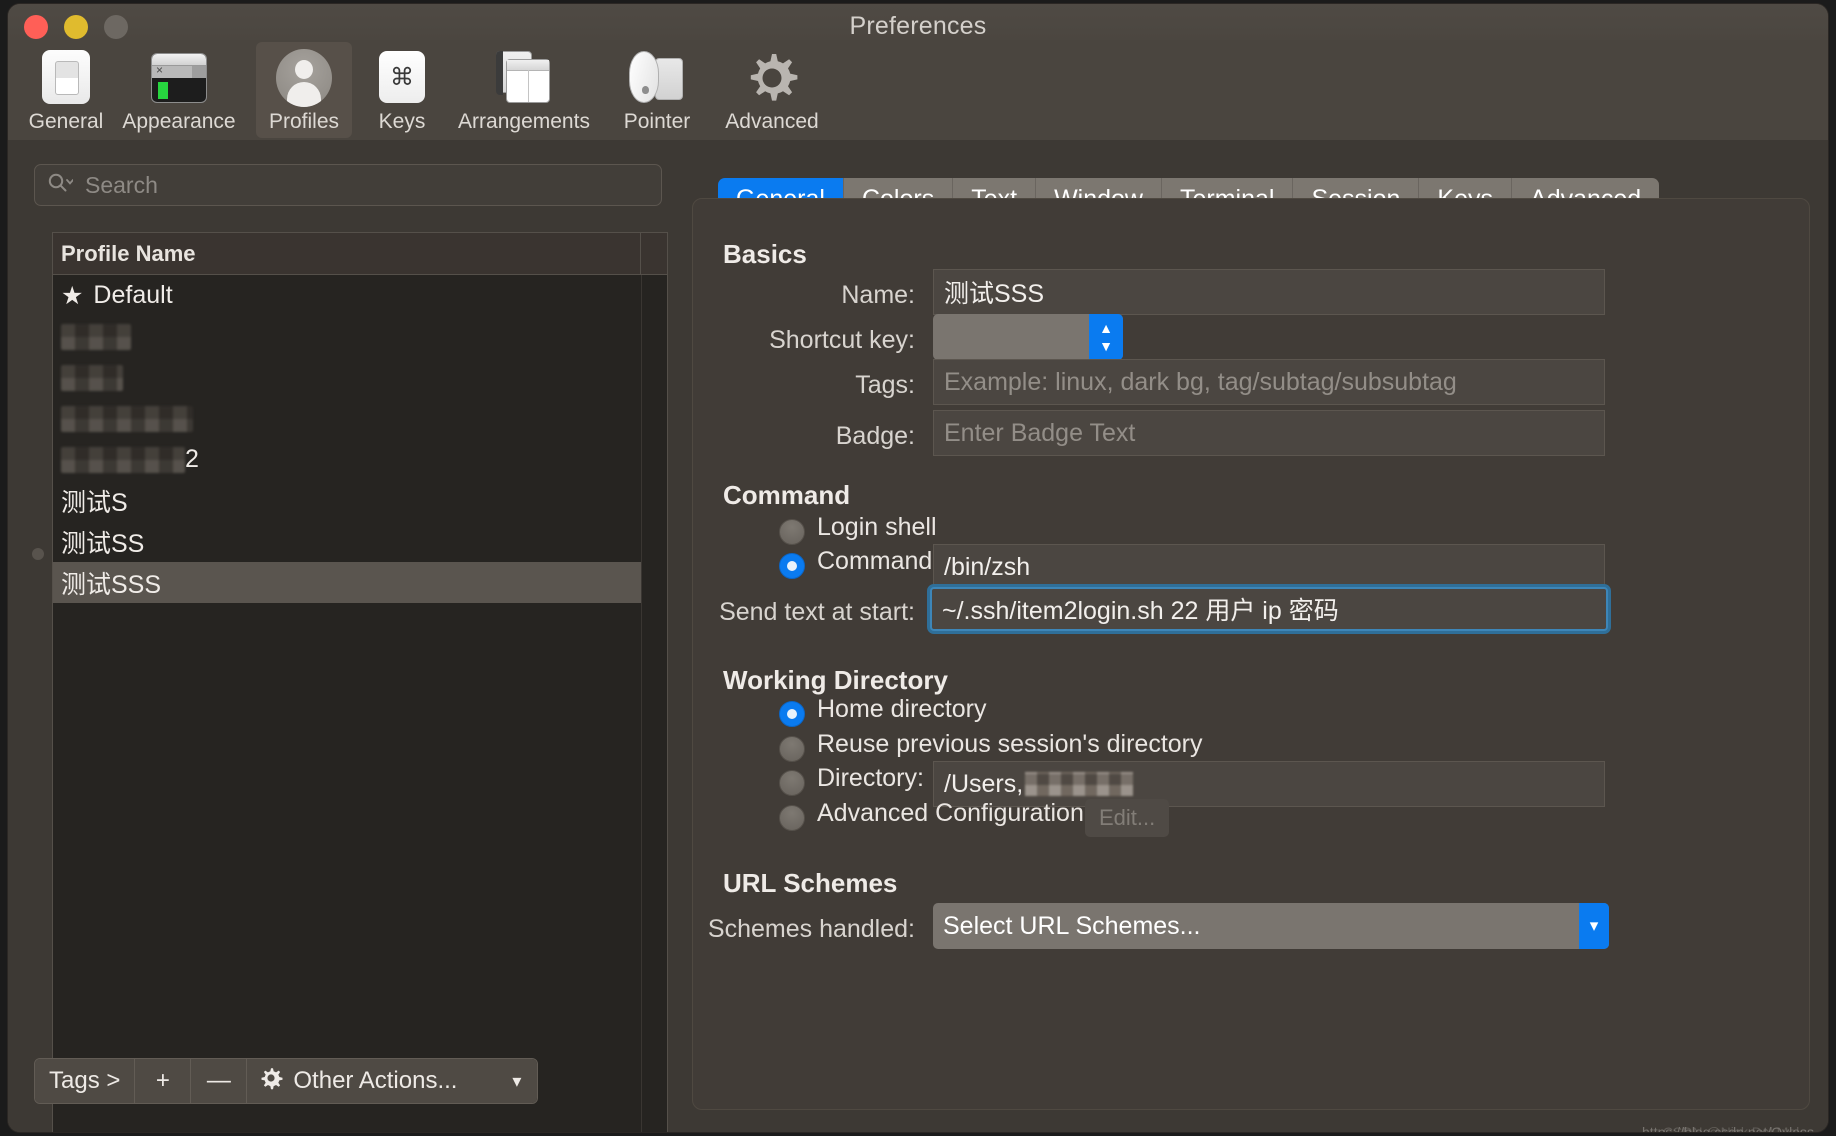 Image resolution: width=1836 pixels, height=1136 pixels. I want to click on section-title-url-schemes: URL Schemes, so click(810, 883).